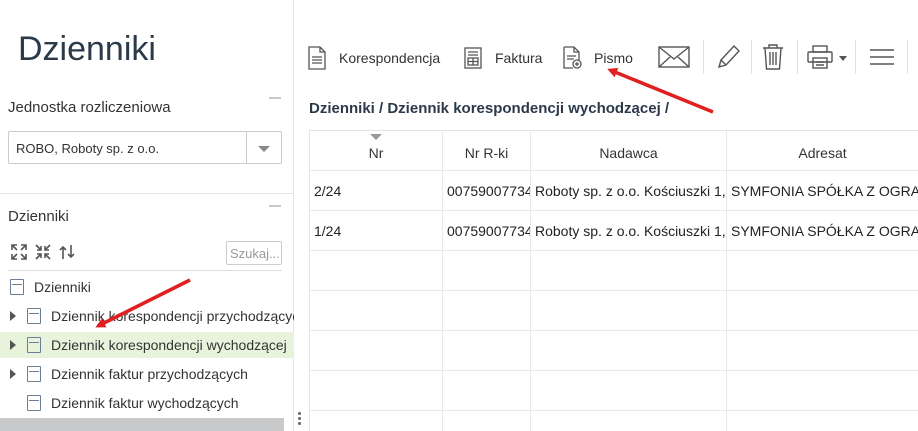 This screenshot has height=431, width=918. I want to click on table-cell: SYMFONIA SPÓŁKA Z OGRAN, so click(822, 230).